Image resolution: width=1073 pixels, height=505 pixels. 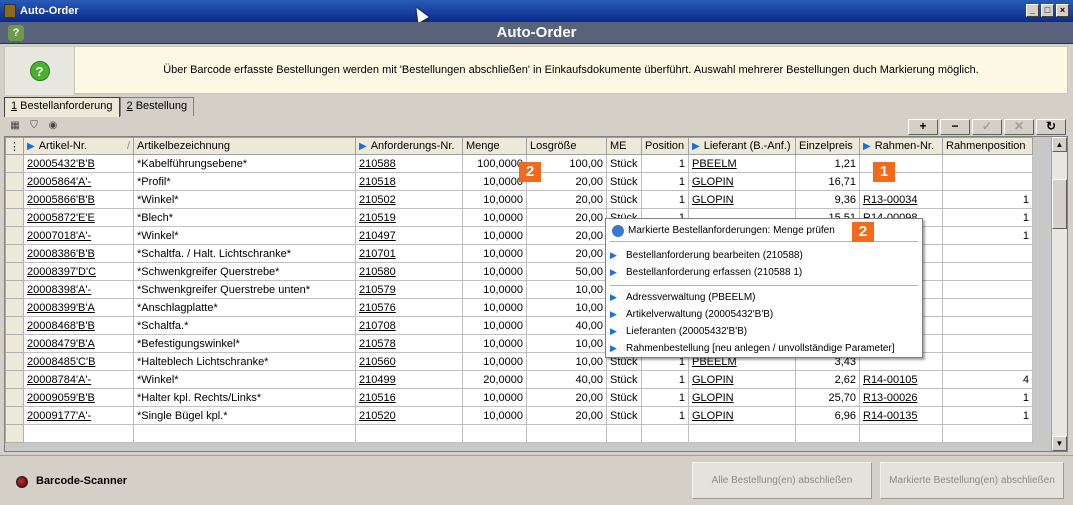 I want to click on add-row-button: +, so click(x=923, y=127).